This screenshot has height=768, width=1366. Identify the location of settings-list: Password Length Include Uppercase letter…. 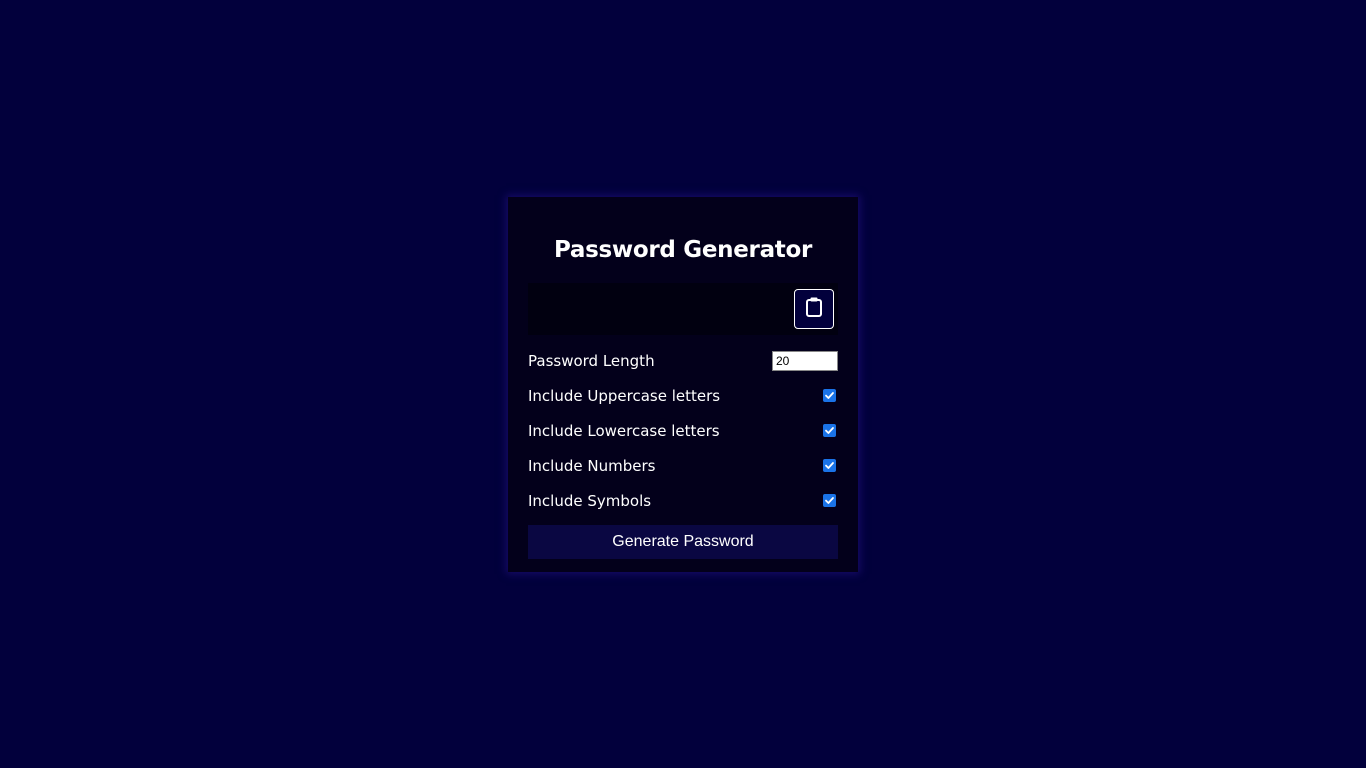
(683, 430).